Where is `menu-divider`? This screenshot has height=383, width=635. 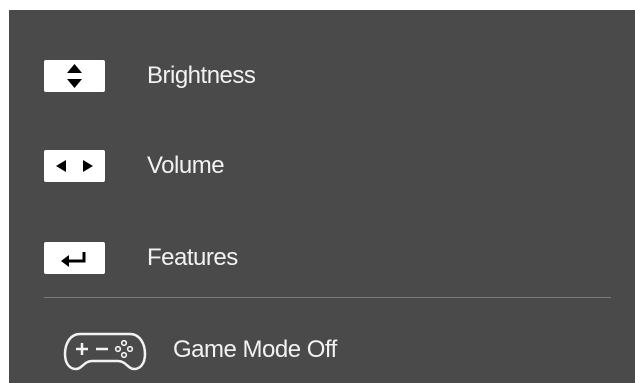
menu-divider is located at coordinates (327, 297).